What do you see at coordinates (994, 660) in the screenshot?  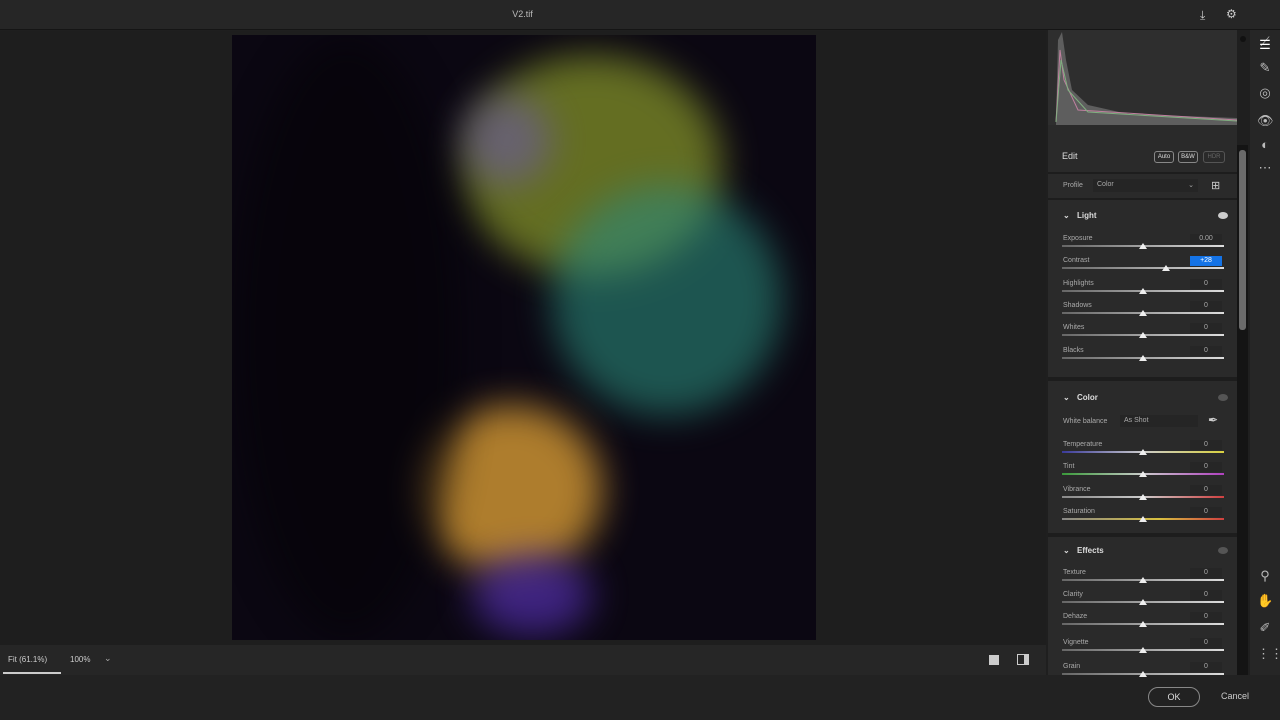 I see `single-view-icon` at bounding box center [994, 660].